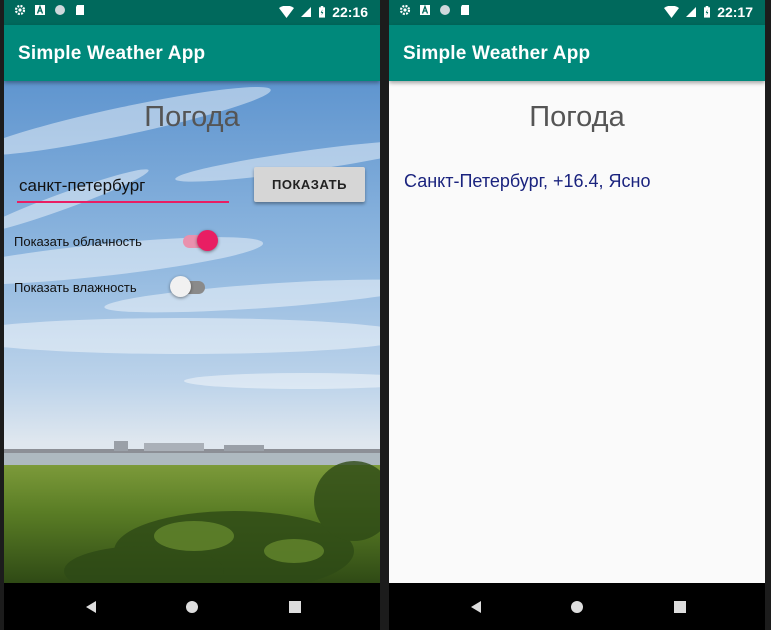 The image size is (771, 630). What do you see at coordinates (192, 12) in the screenshot?
I see `status-bar: 22:16` at bounding box center [192, 12].